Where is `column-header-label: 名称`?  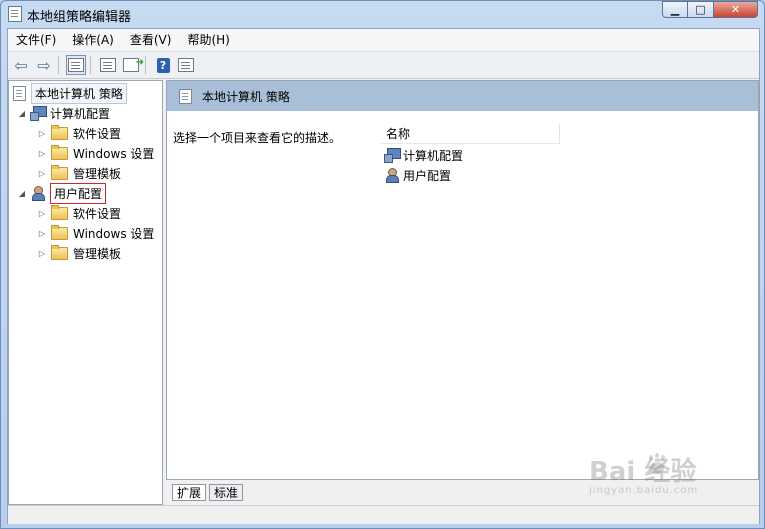
column-header-label: 名称 is located at coordinates (398, 134).